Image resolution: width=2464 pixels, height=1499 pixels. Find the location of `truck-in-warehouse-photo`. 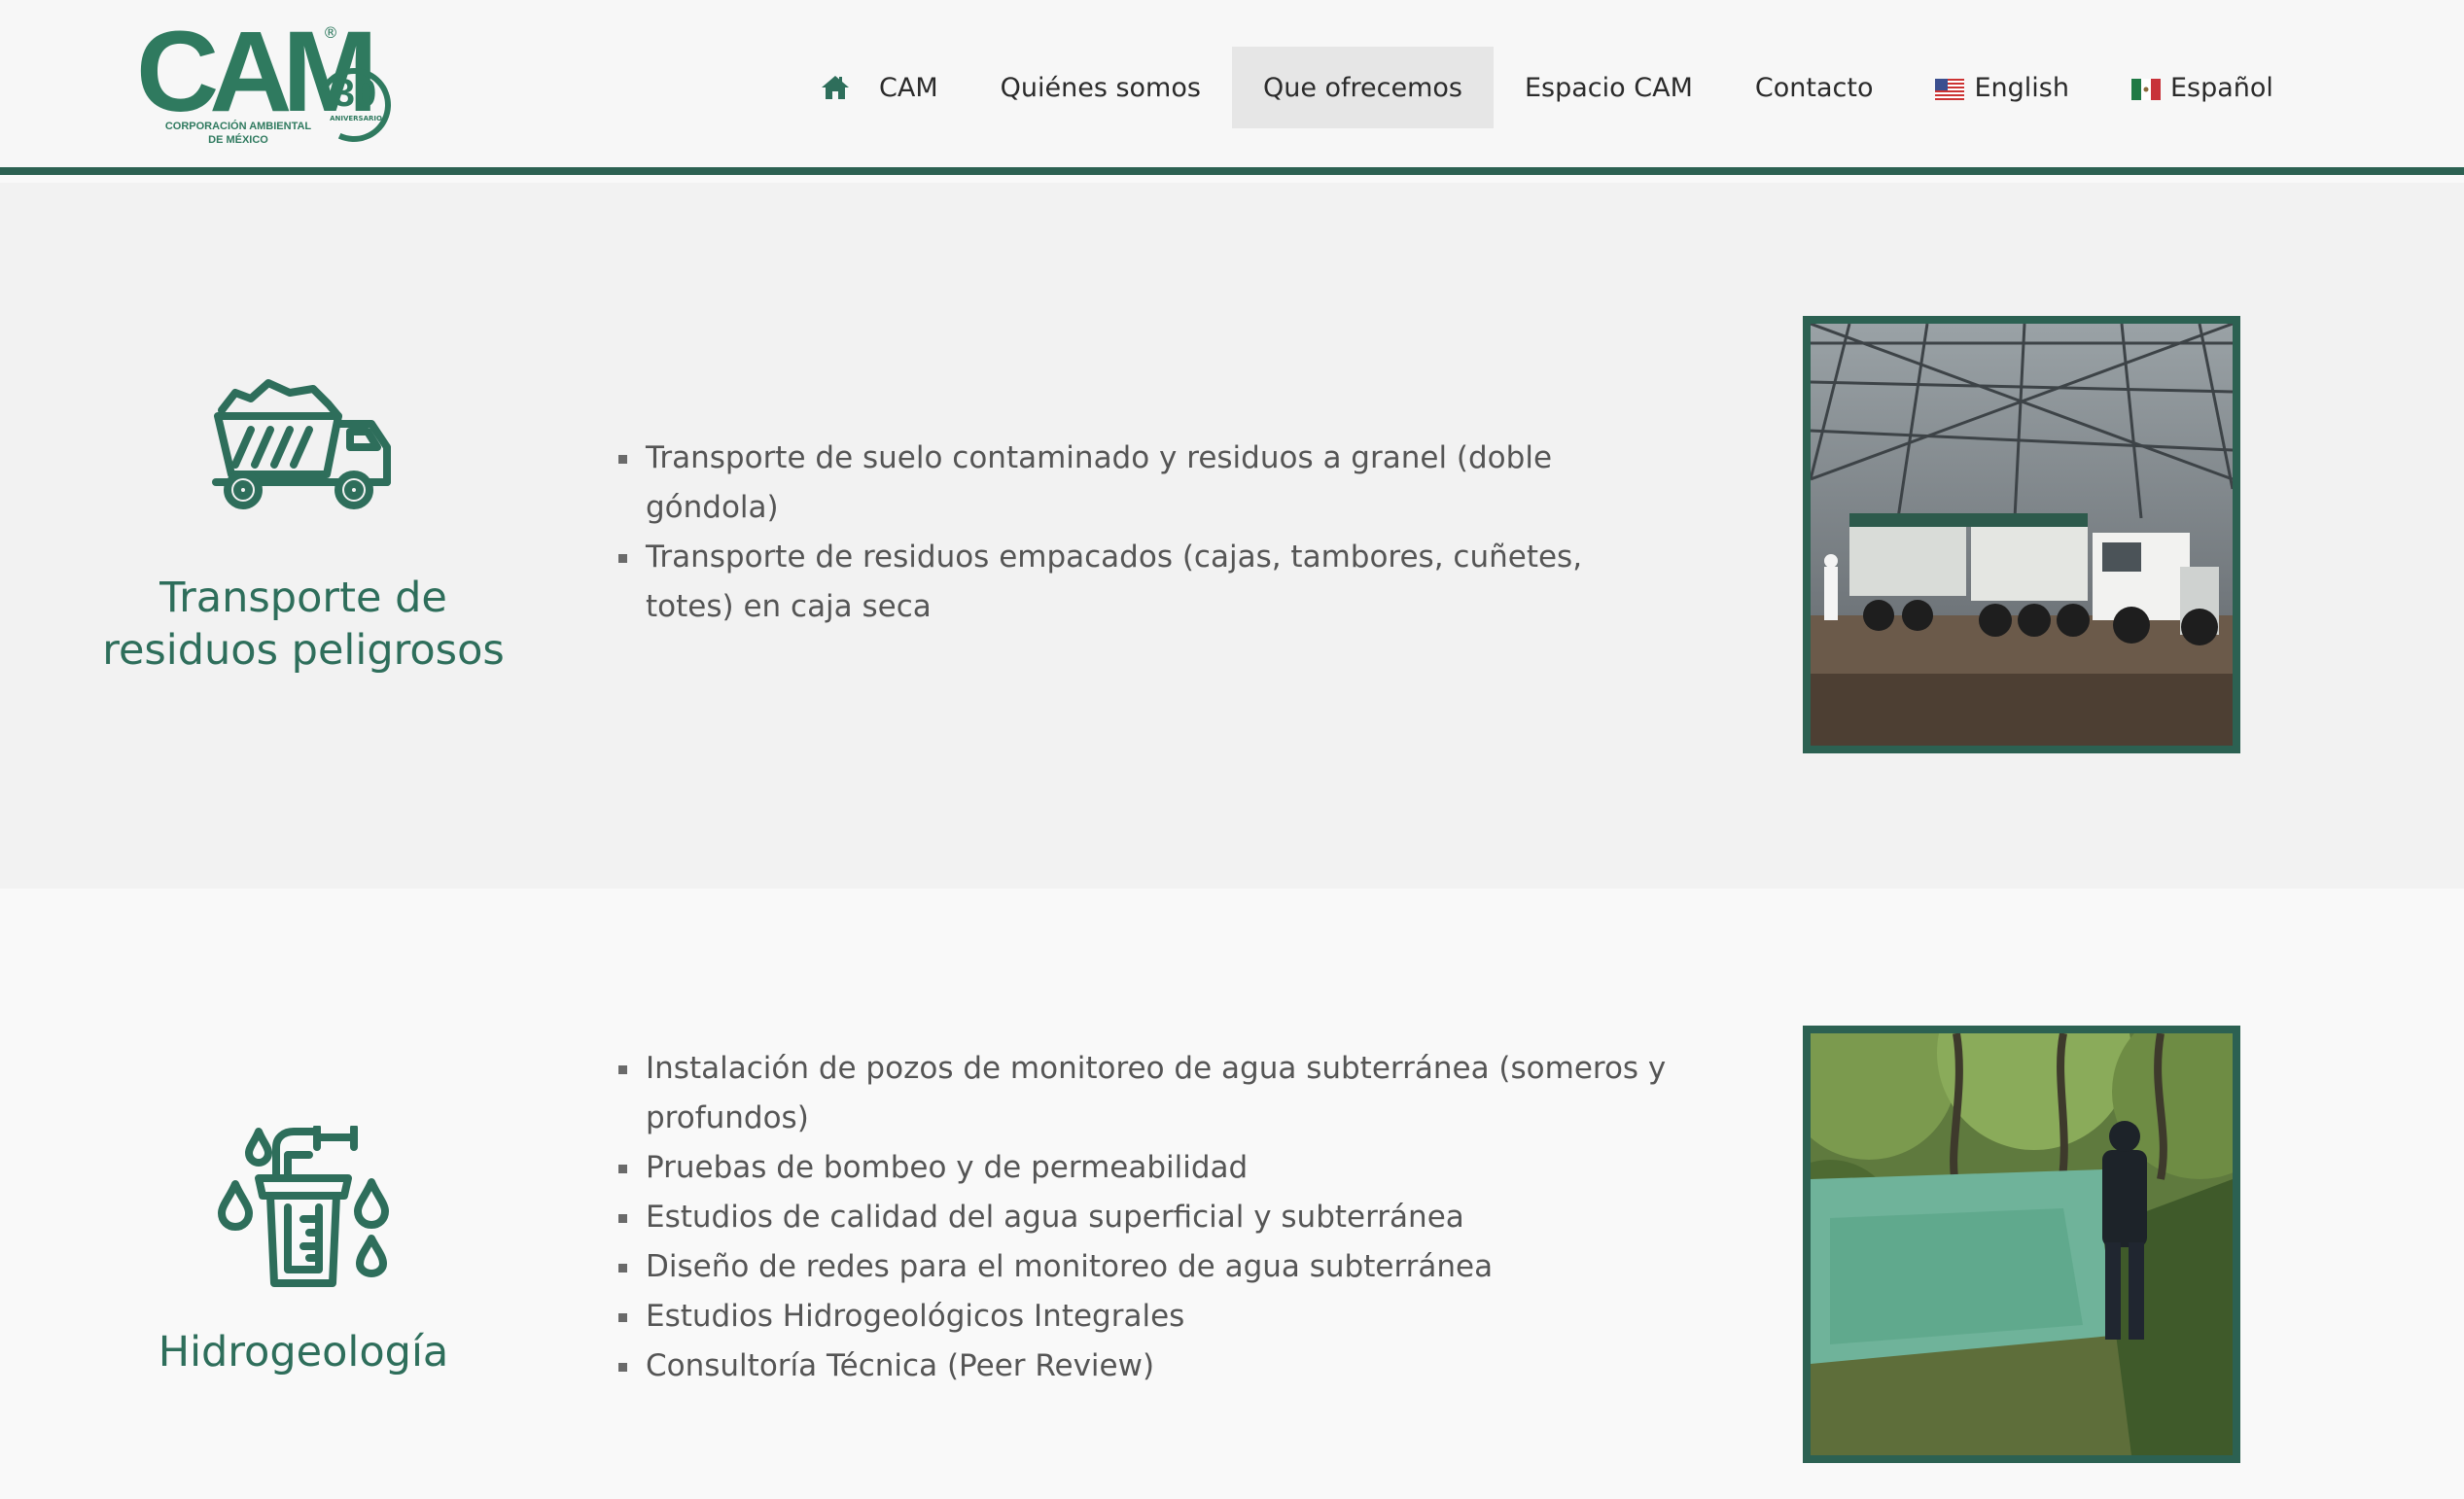

truck-in-warehouse-photo is located at coordinates (2021, 534).